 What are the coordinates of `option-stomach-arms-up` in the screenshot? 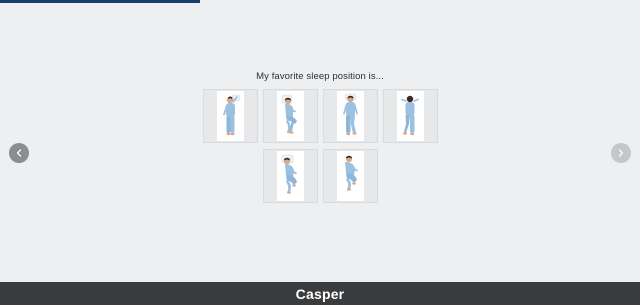 It's located at (410, 116).